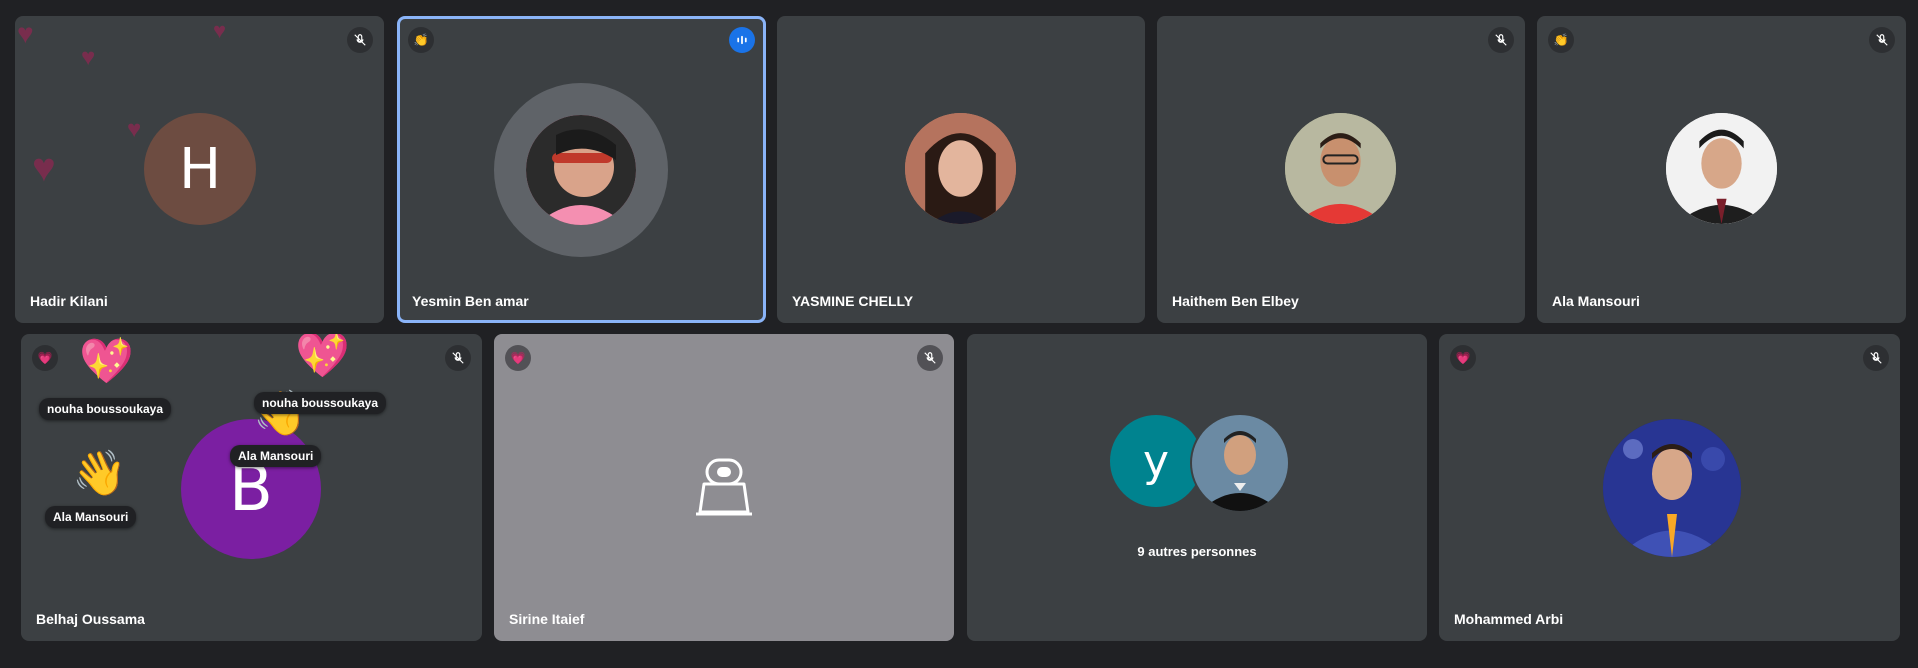  Describe the element at coordinates (470, 301) in the screenshot. I see `participant-name: Yesmin Ben amar` at that location.